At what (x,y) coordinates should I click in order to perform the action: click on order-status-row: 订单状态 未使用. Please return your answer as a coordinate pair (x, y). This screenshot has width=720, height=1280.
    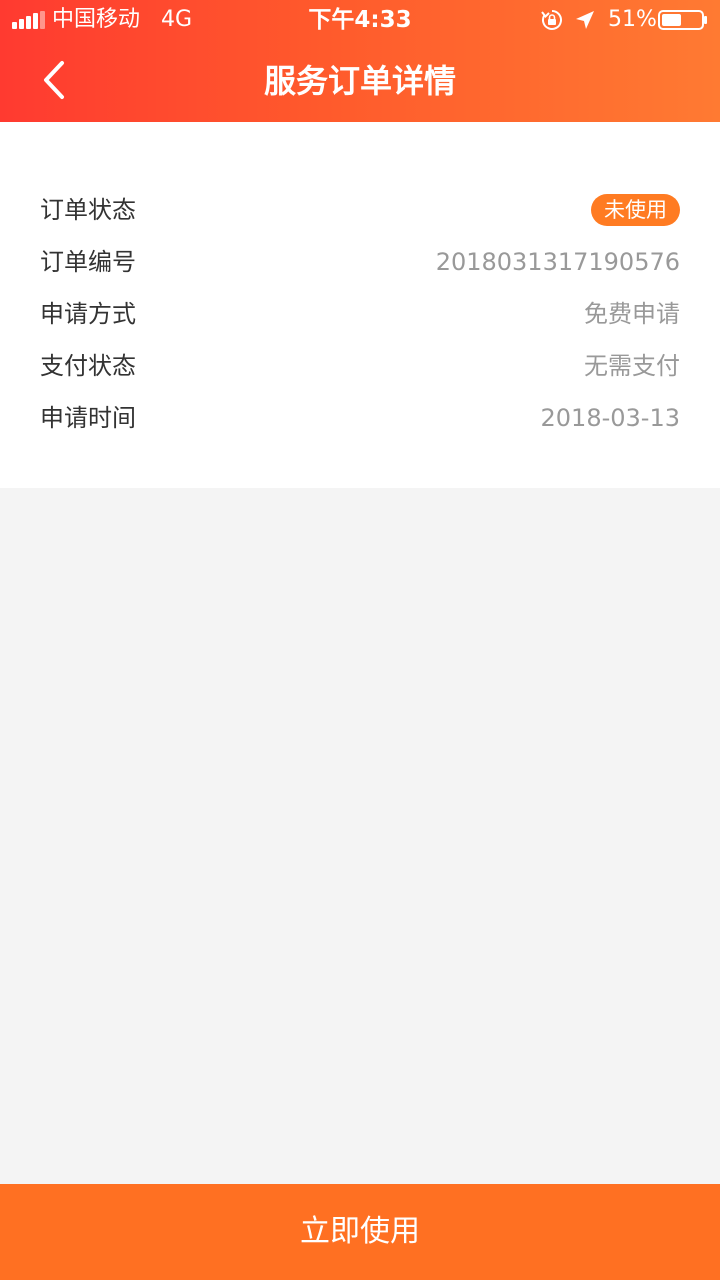
    Looking at the image, I should click on (360, 210).